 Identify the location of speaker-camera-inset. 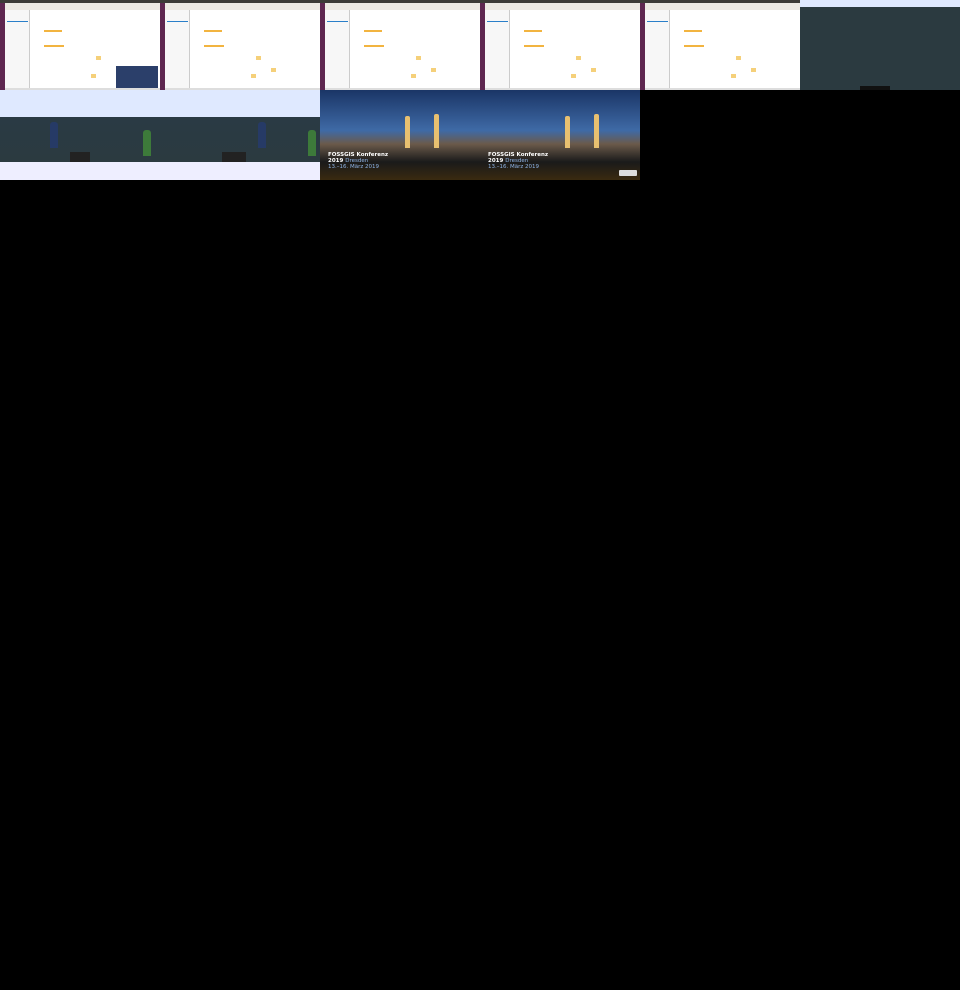
(137, 77).